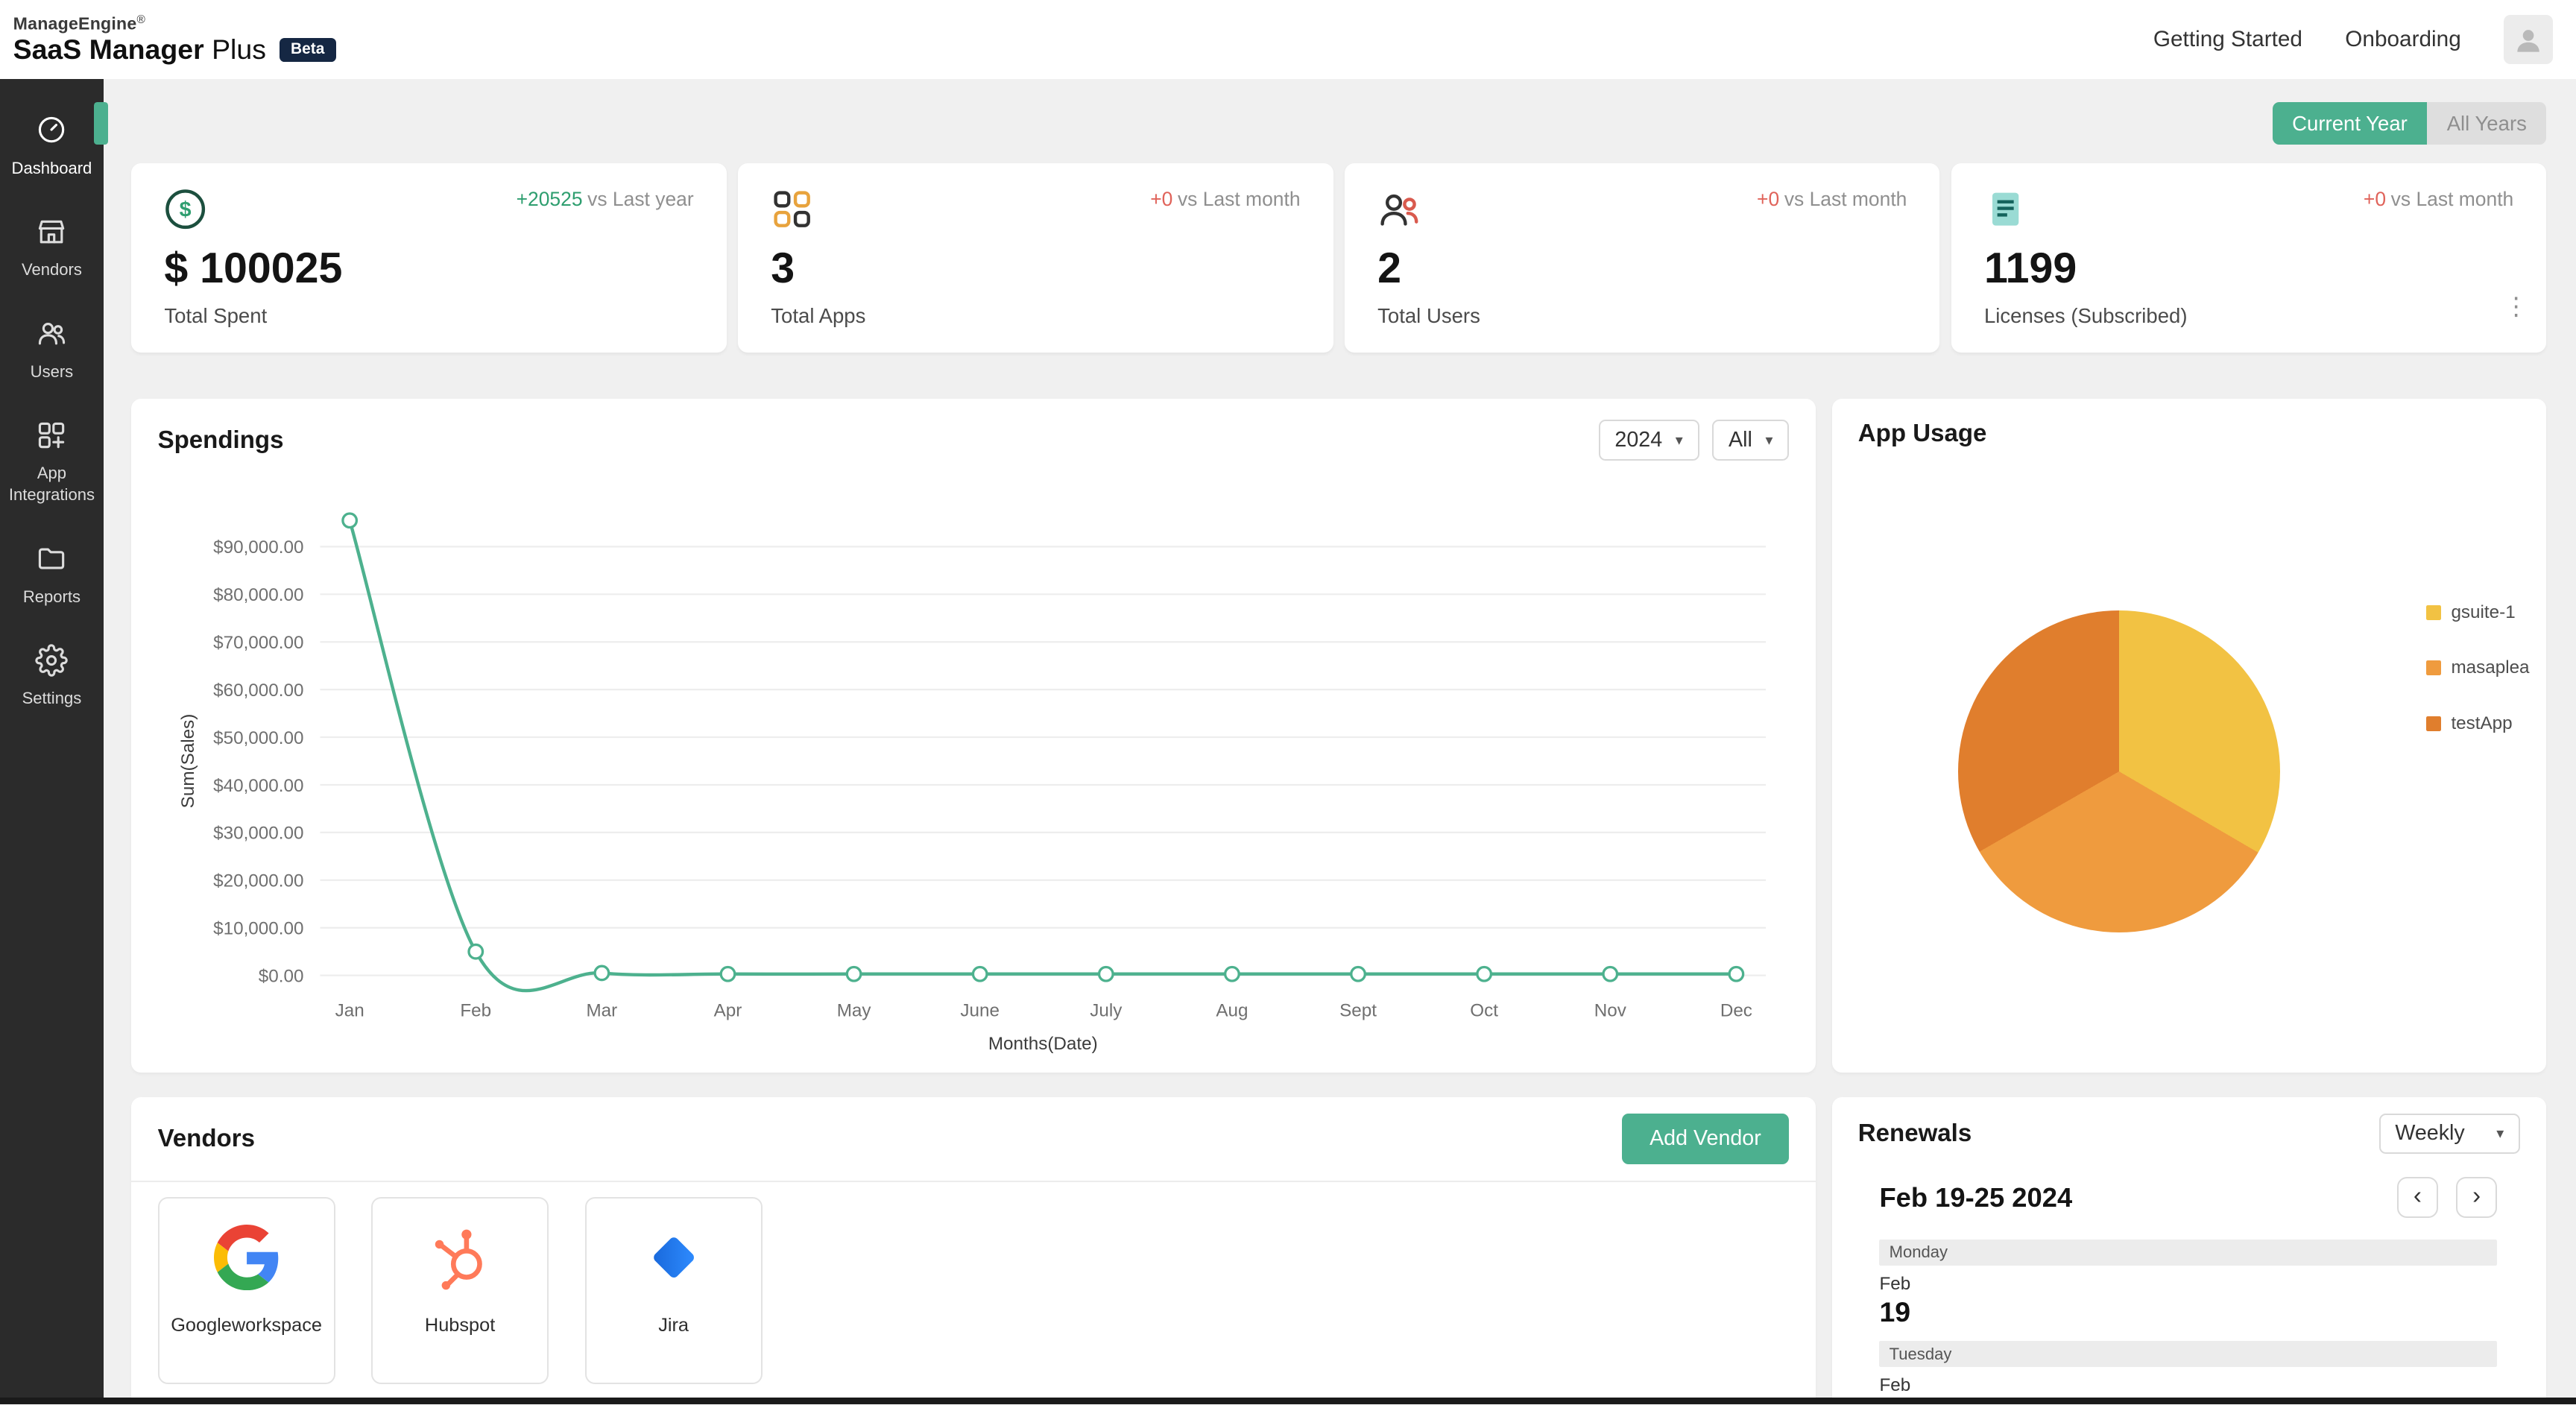 Image resolution: width=2576 pixels, height=1405 pixels. I want to click on svg-text: $0.00, so click(282, 976).